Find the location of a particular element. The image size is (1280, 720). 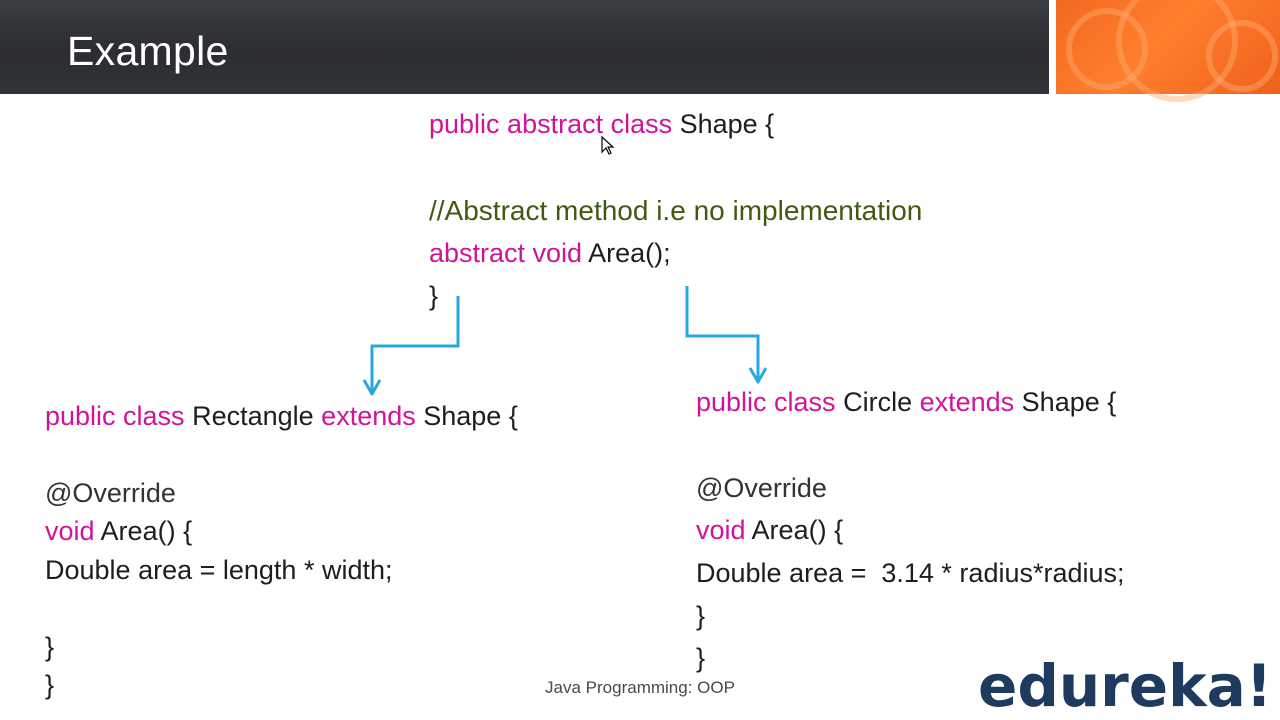

mouse-cursor-icon is located at coordinates (608, 145).